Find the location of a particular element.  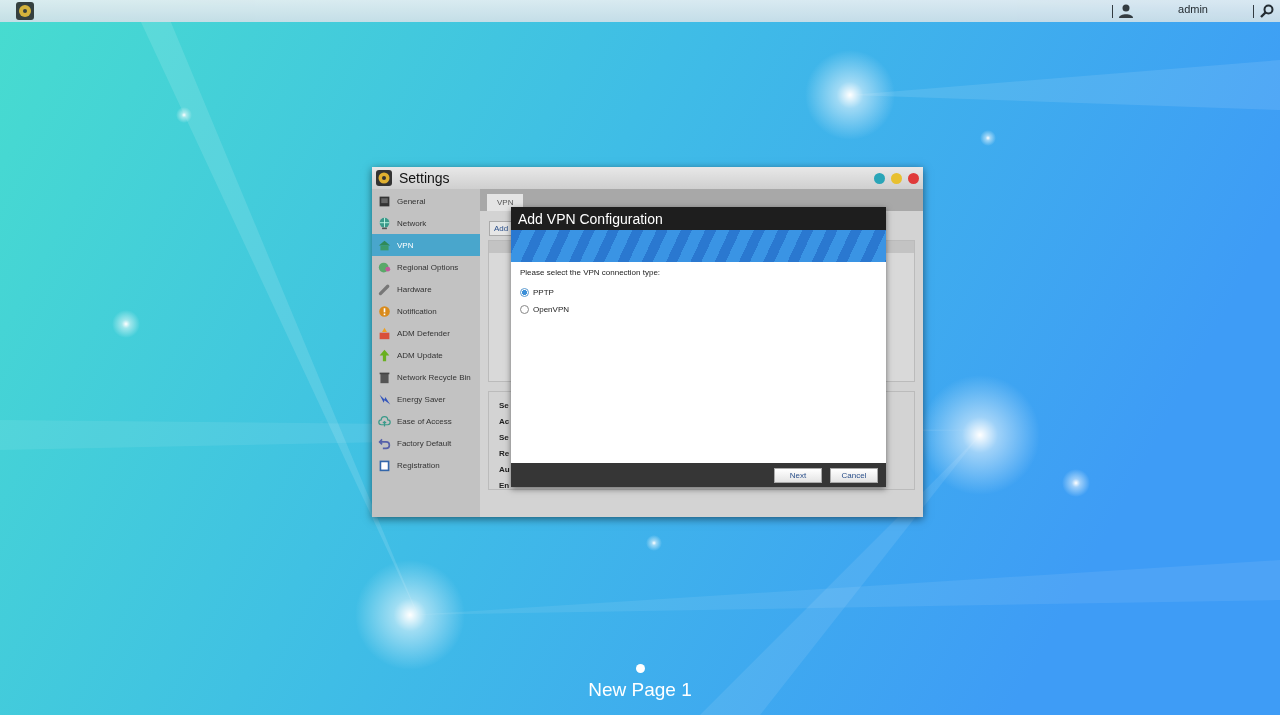

page-label: New Page 1 is located at coordinates (640, 690).